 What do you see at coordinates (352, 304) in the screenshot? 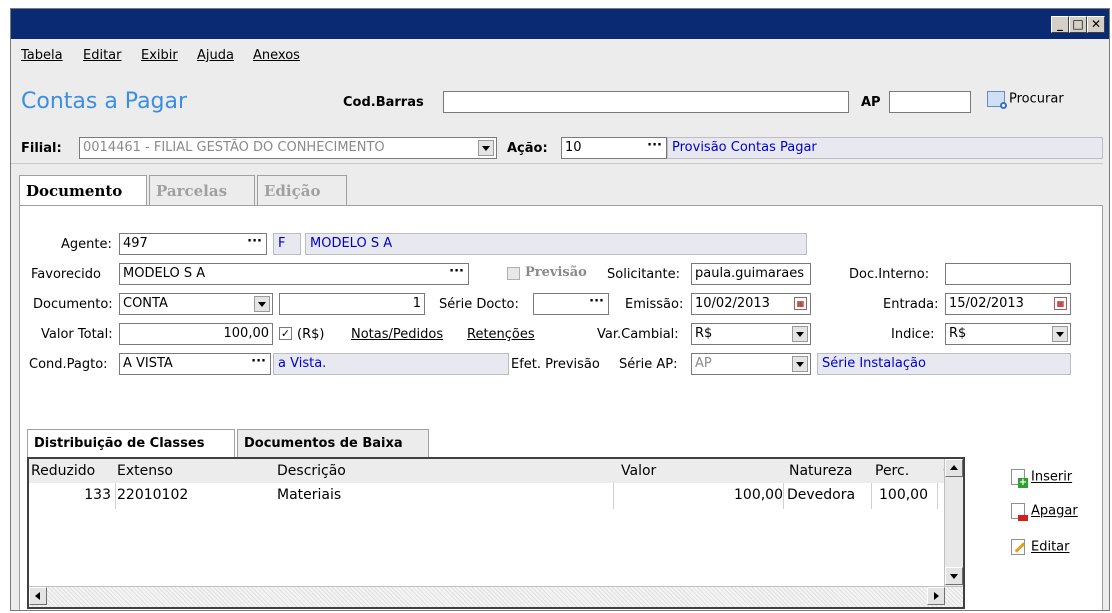
I see `documento-numero: 1` at bounding box center [352, 304].